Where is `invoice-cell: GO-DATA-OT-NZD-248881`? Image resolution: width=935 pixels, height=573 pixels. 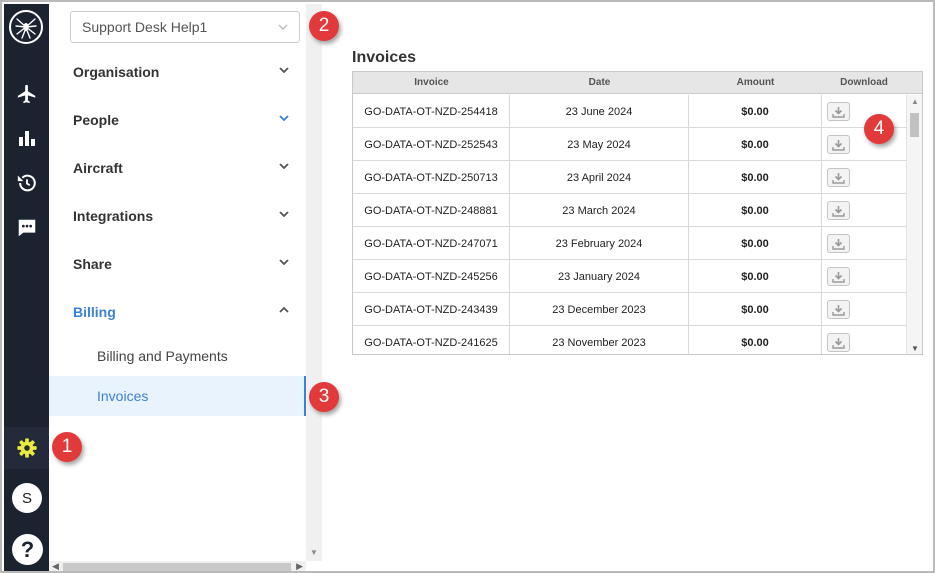
invoice-cell: GO-DATA-OT-NZD-248881 is located at coordinates (431, 210).